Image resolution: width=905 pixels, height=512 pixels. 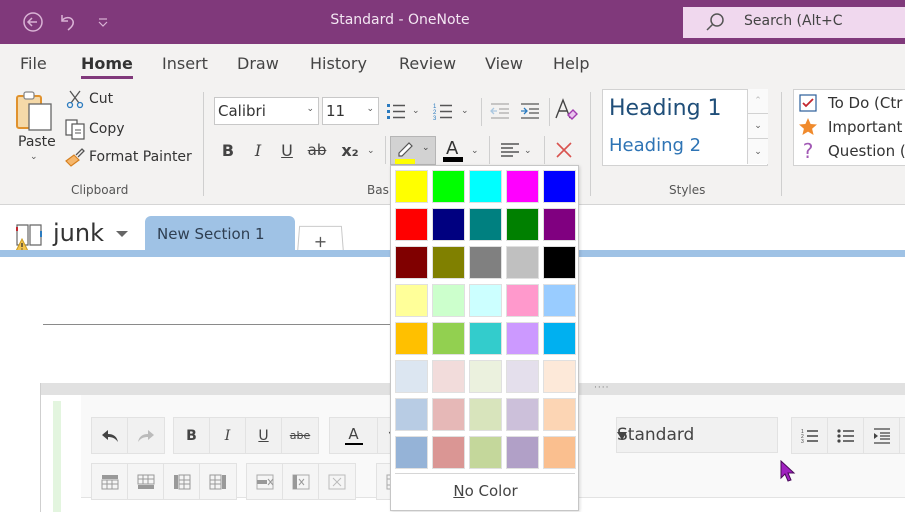 What do you see at coordinates (78, 233) in the screenshot?
I see `notebook-name: junk` at bounding box center [78, 233].